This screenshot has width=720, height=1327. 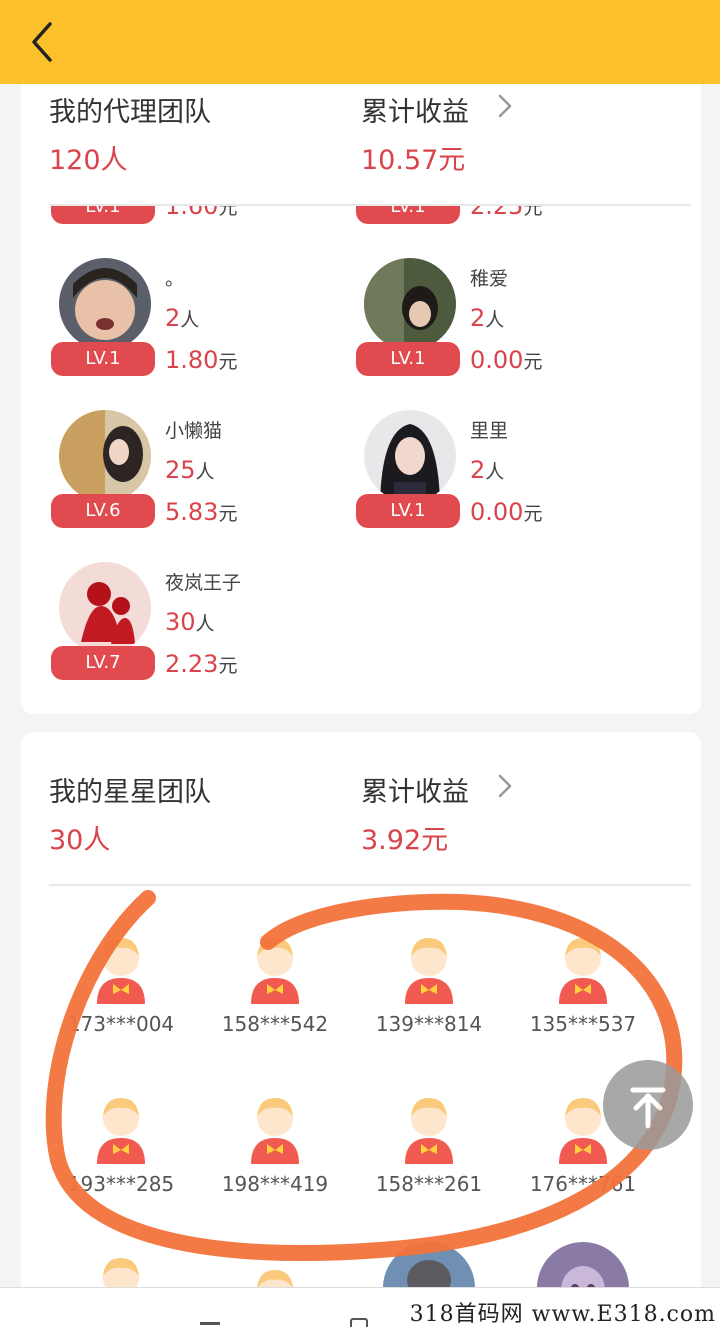 I want to click on nav-home-icon, so click(x=210, y=1323).